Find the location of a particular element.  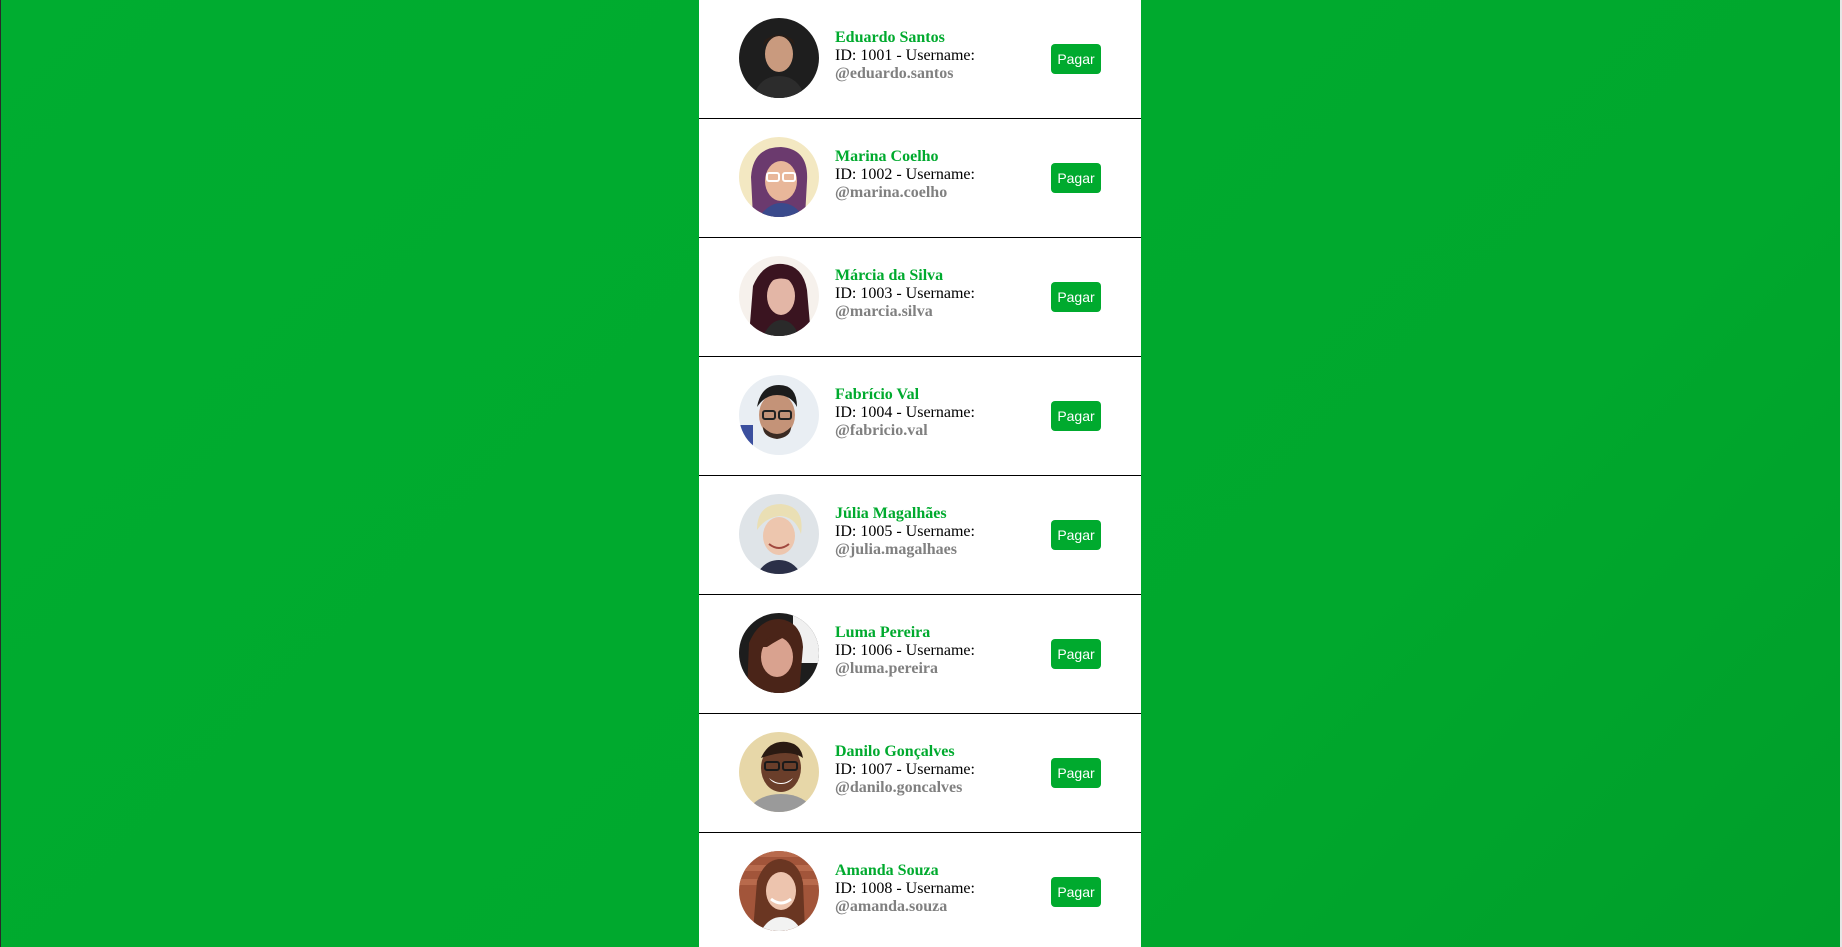

contact-username: @marcia.silva is located at coordinates (884, 311).